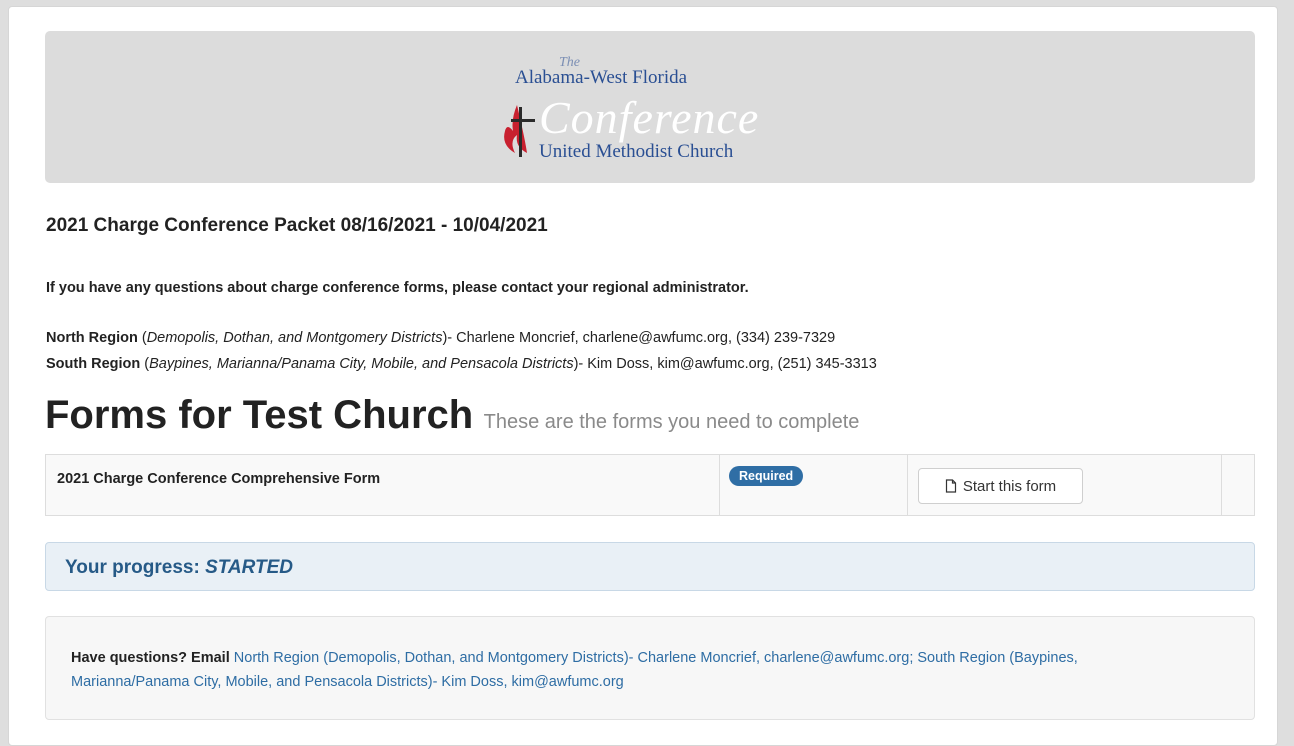  What do you see at coordinates (671, 422) in the screenshot?
I see `forms-subtitle: These are the forms you need to complete` at bounding box center [671, 422].